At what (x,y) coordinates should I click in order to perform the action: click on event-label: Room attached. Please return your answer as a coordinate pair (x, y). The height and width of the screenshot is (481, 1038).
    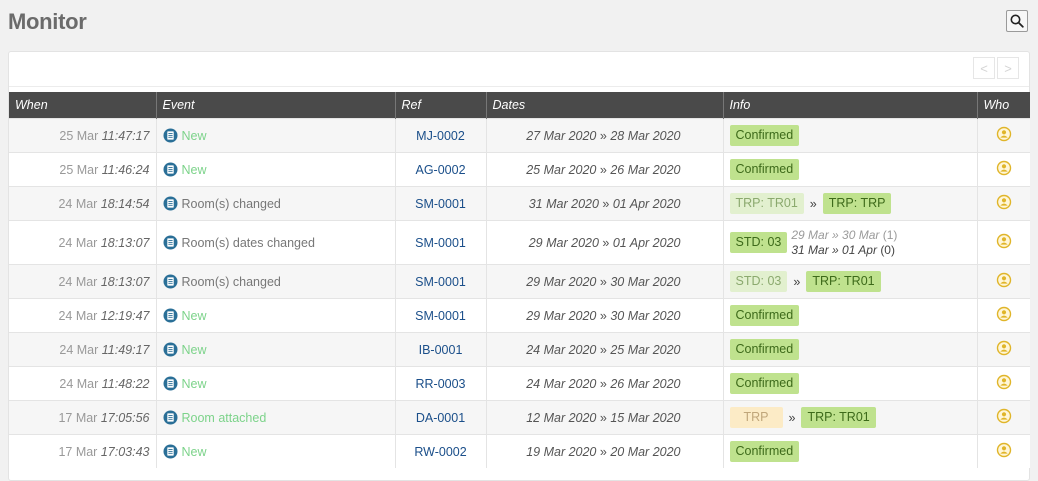
    Looking at the image, I should click on (224, 418).